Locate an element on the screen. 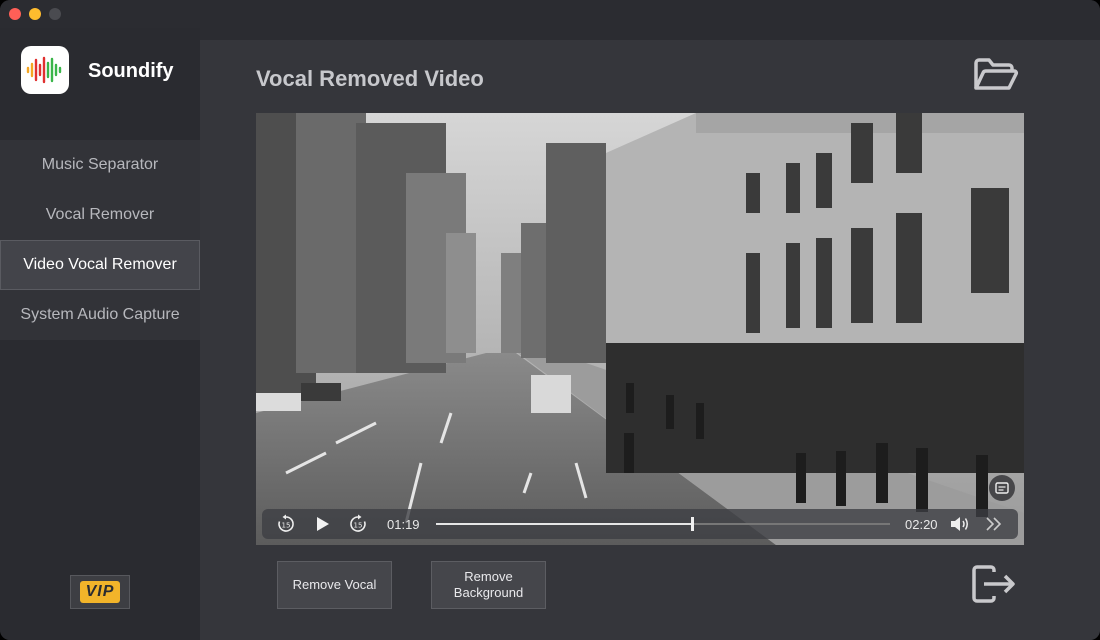 This screenshot has width=1100, height=640. sidebar-item-system-audio-capture: System Audio Capture is located at coordinates (100, 315).